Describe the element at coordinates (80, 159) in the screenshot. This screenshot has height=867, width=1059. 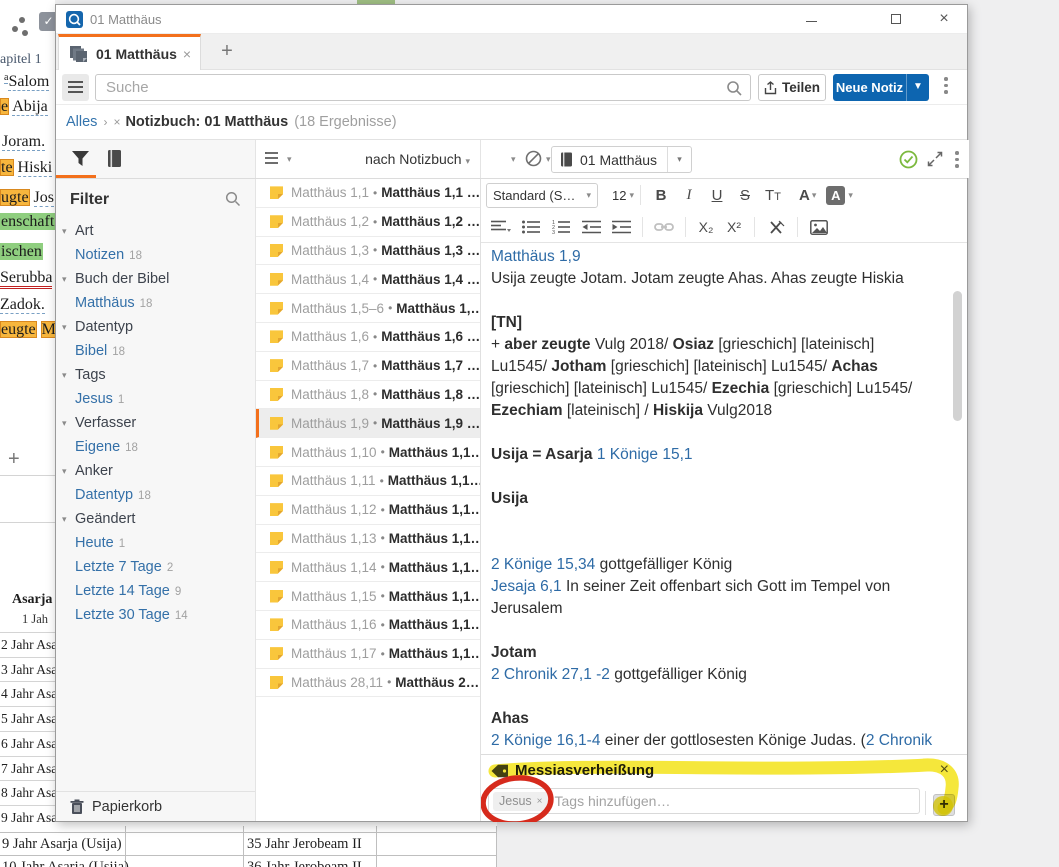
I see `filter-funnel-icon` at that location.